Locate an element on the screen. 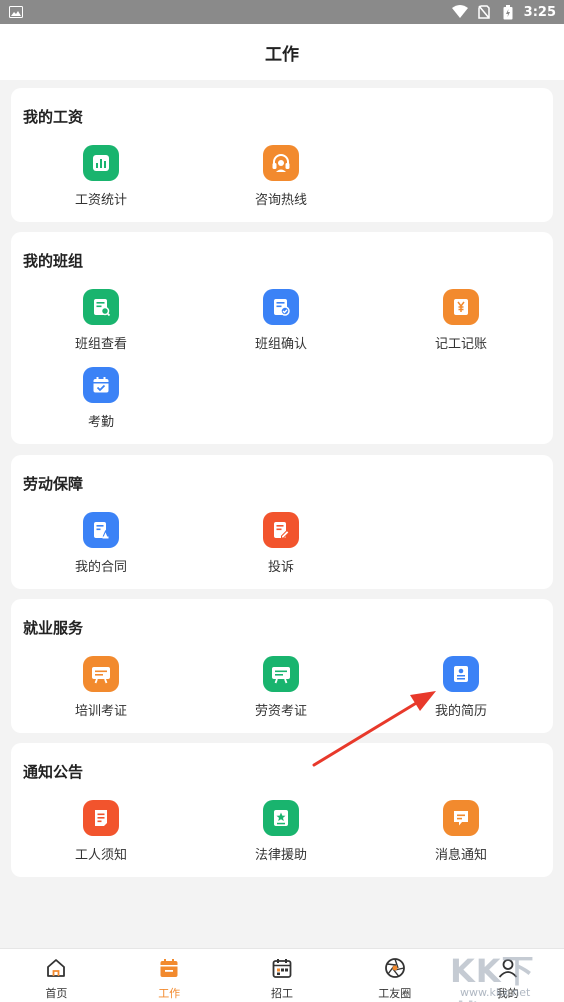 This screenshot has width=564, height=1002. bottom-nav: 首页 工作 招工 工友圈 我的 is located at coordinates (282, 975).